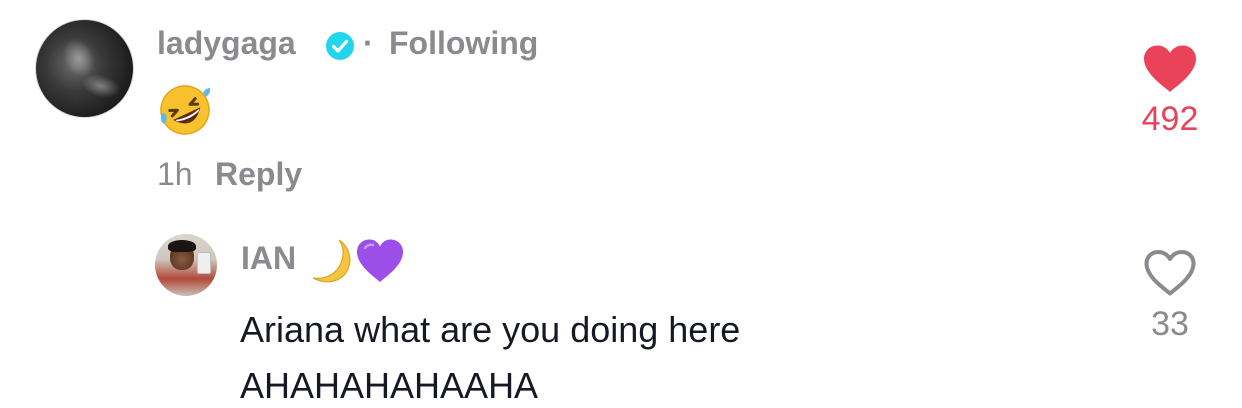 The width and height of the screenshot is (1242, 408). Describe the element at coordinates (258, 174) in the screenshot. I see `reply-button: Reply` at that location.